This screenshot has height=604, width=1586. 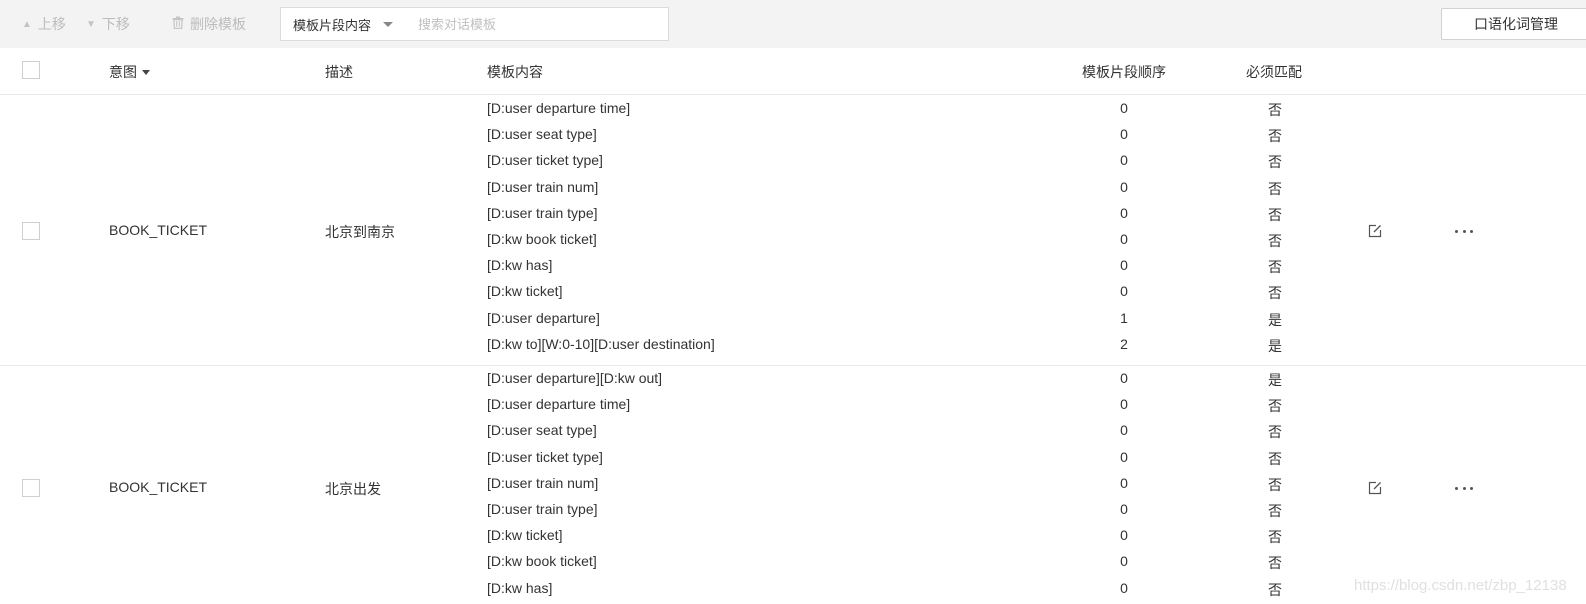 I want to click on intent-header-label: 意图, so click(x=123, y=72).